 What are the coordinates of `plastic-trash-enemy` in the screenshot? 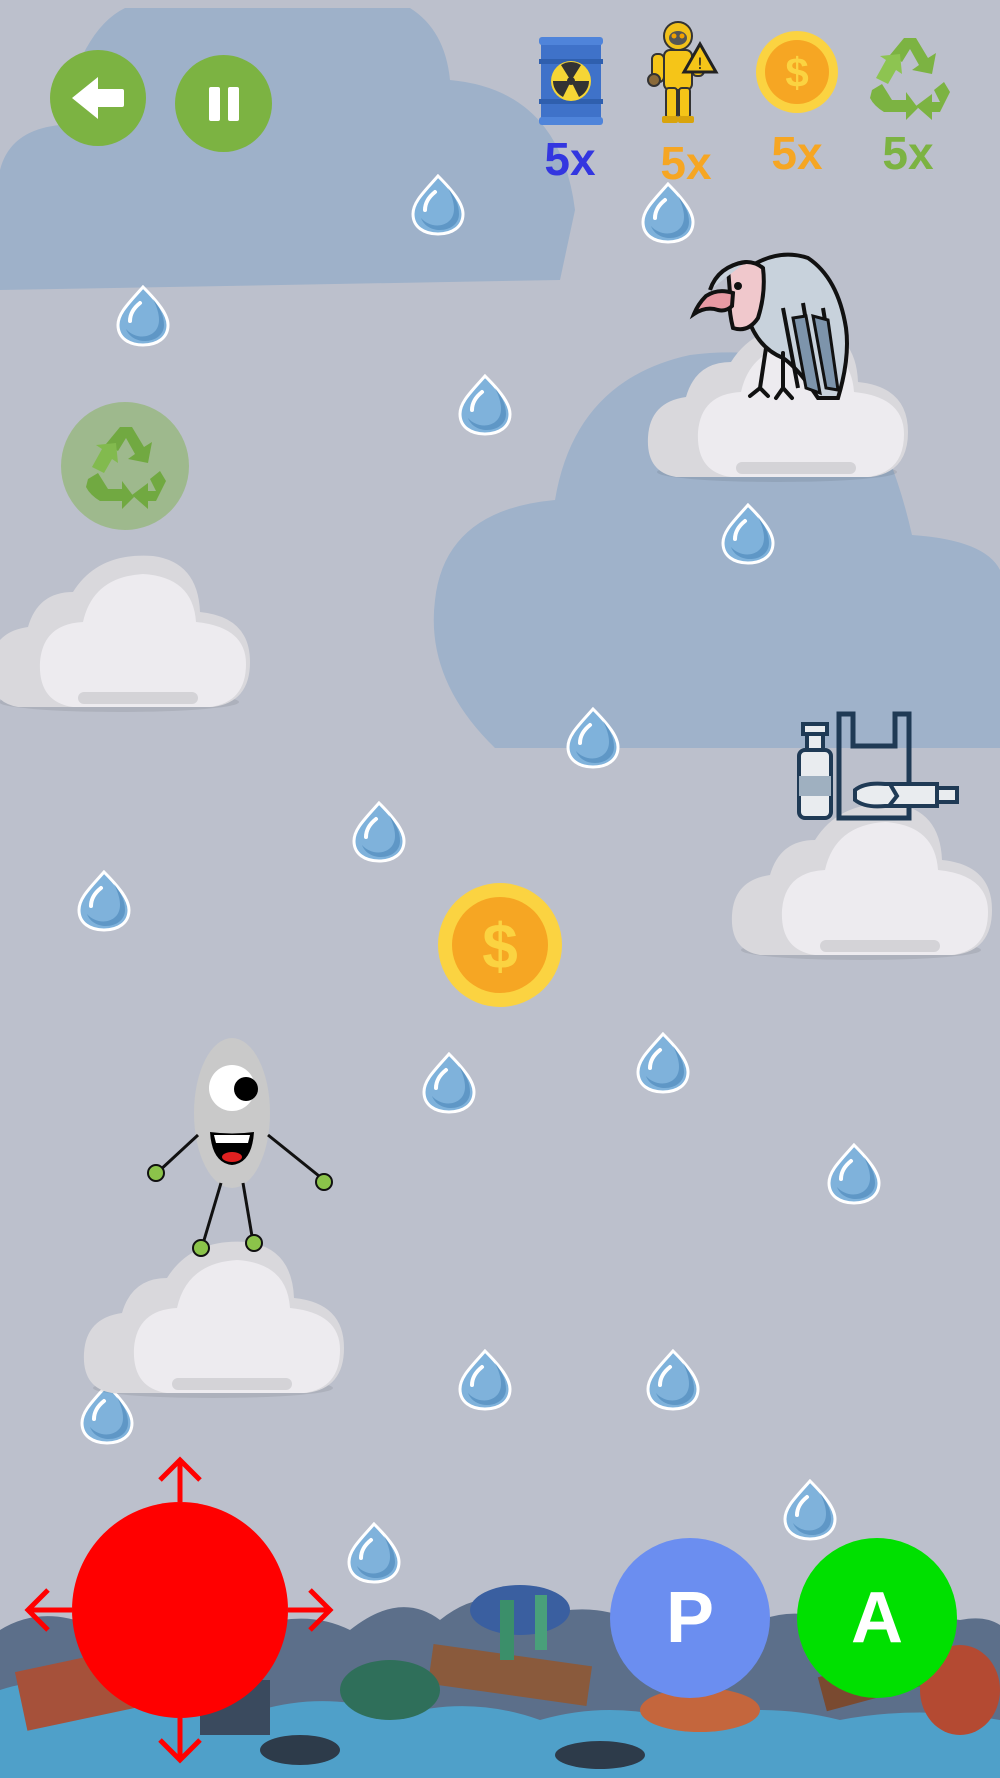 It's located at (878, 766).